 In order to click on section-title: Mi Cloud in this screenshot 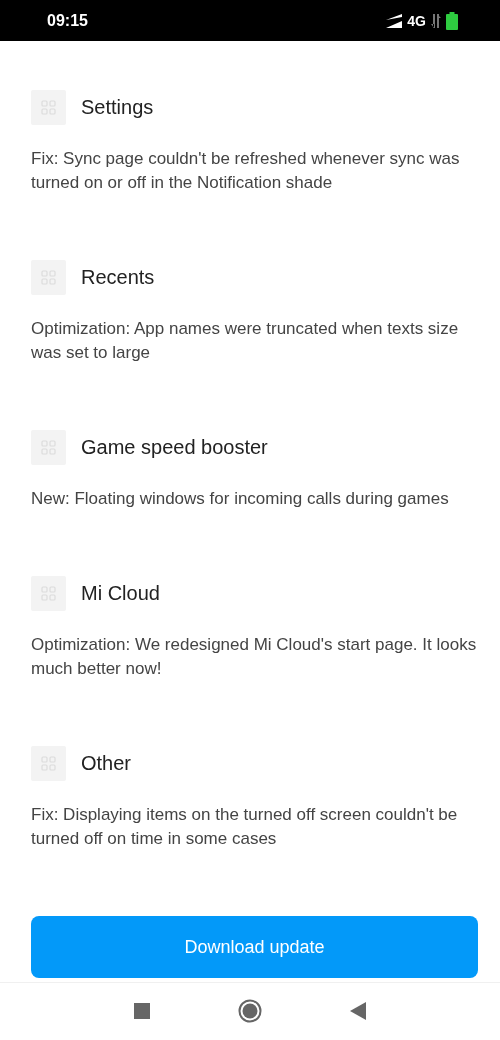, I will do `click(120, 593)`.